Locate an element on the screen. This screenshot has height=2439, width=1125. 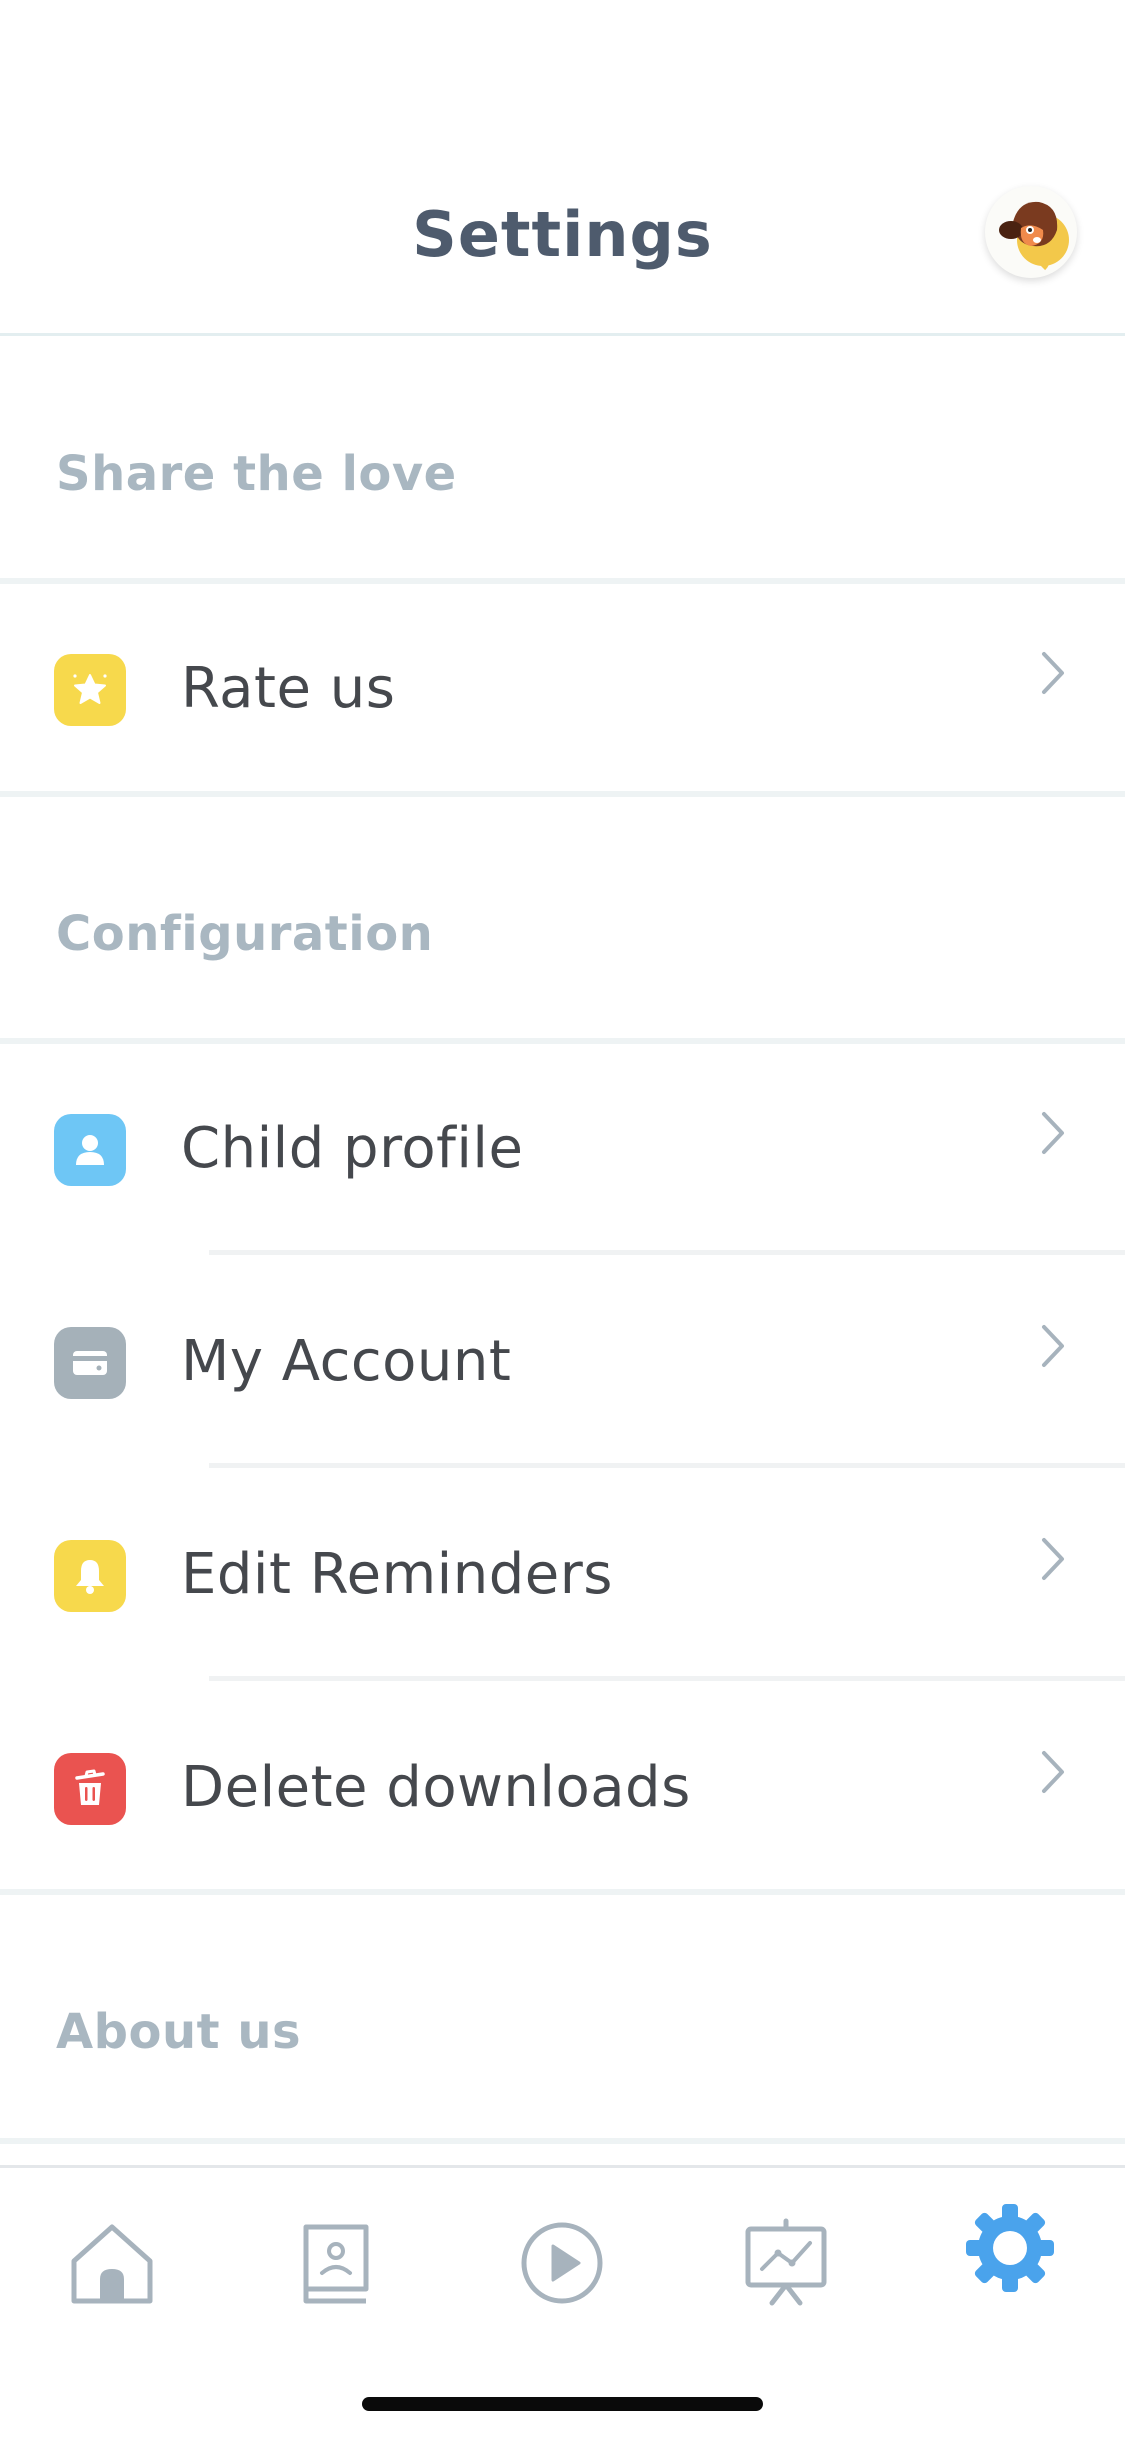
gear-icon is located at coordinates (1010, 2248).